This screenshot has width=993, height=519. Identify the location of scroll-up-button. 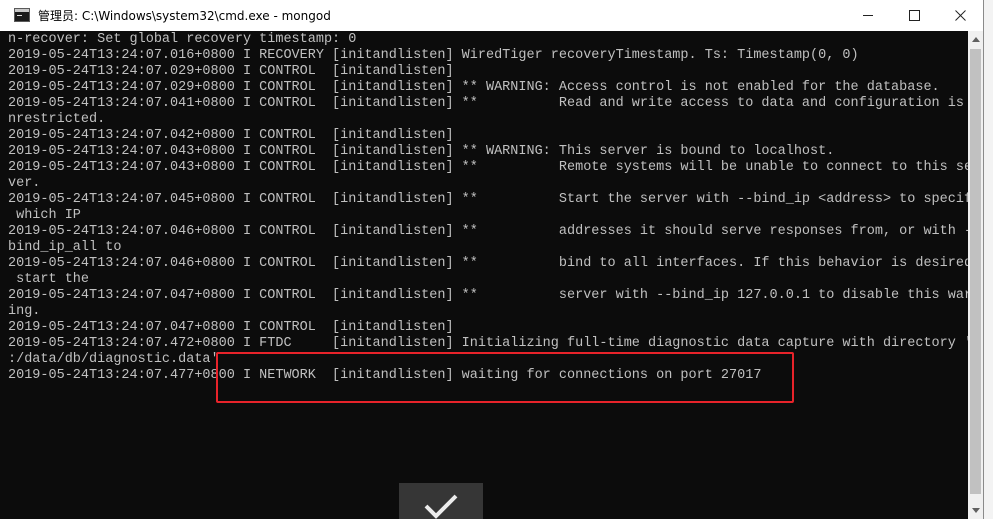
(975, 39).